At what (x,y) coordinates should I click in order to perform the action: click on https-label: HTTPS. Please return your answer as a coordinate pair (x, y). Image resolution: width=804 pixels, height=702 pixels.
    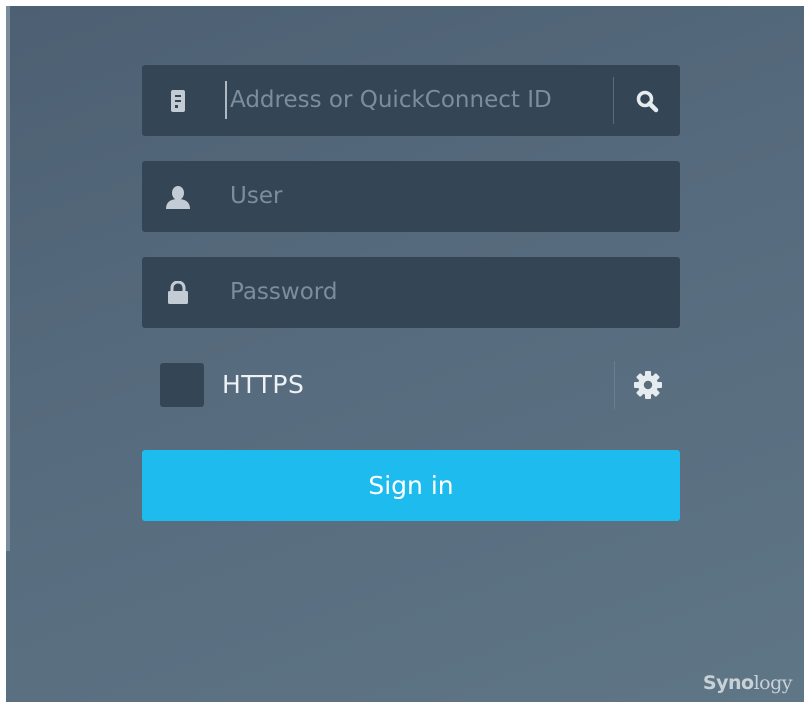
    Looking at the image, I should click on (263, 385).